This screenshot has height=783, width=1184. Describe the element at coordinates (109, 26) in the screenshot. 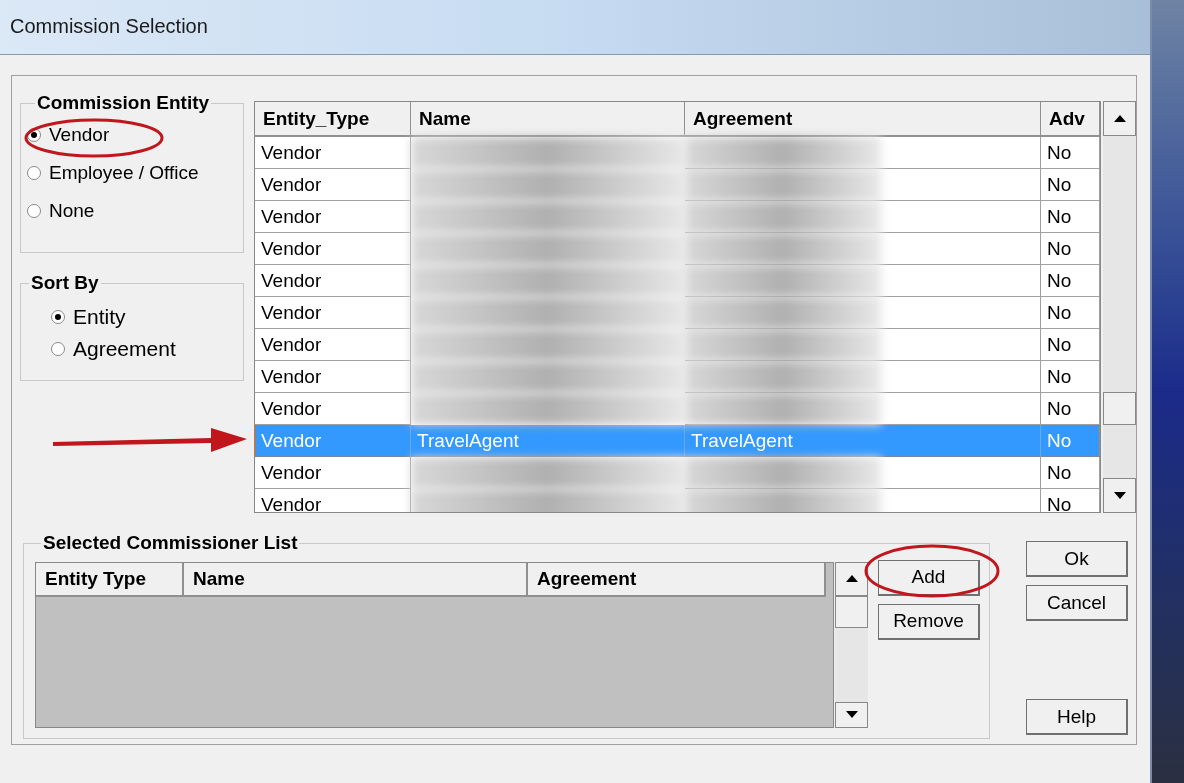

I see `window-title: Commission Selection` at that location.